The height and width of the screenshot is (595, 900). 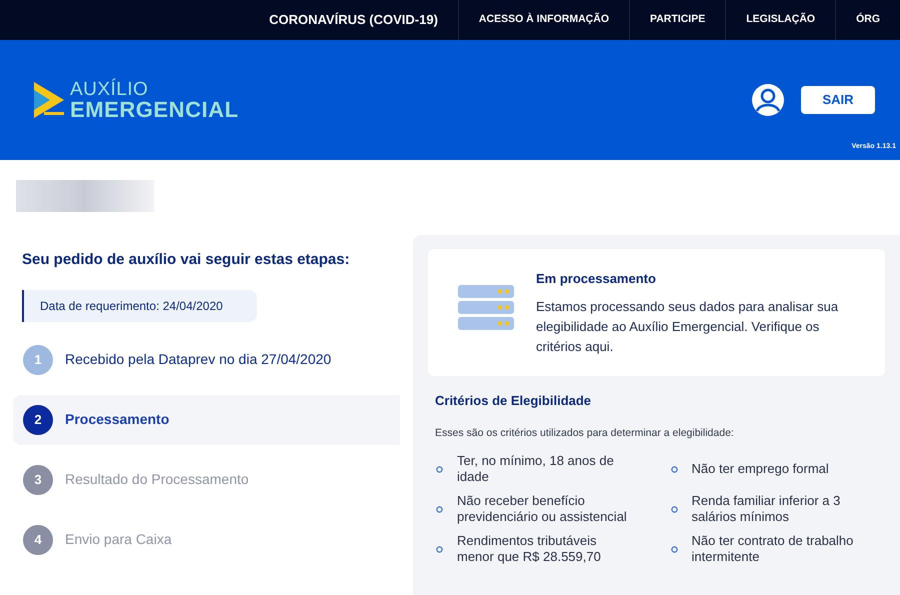 What do you see at coordinates (110, 89) in the screenshot?
I see `logo-title: AUXÍLIO` at bounding box center [110, 89].